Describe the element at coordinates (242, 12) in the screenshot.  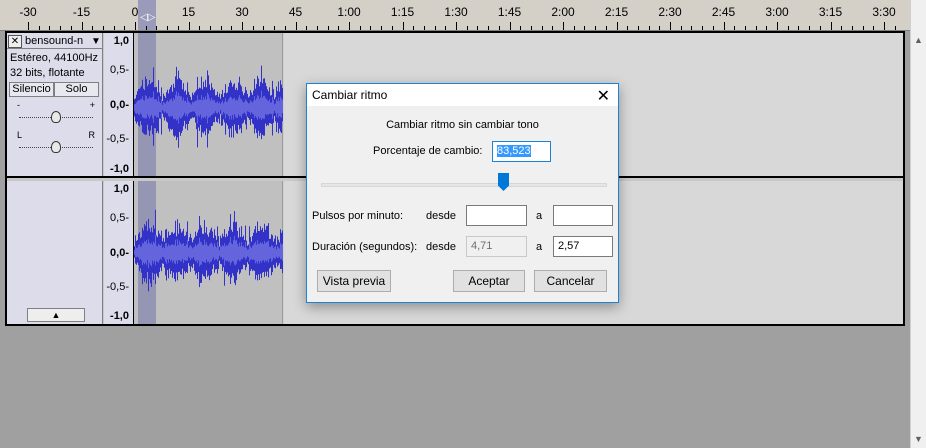
I see `timeline-label: 30` at that location.